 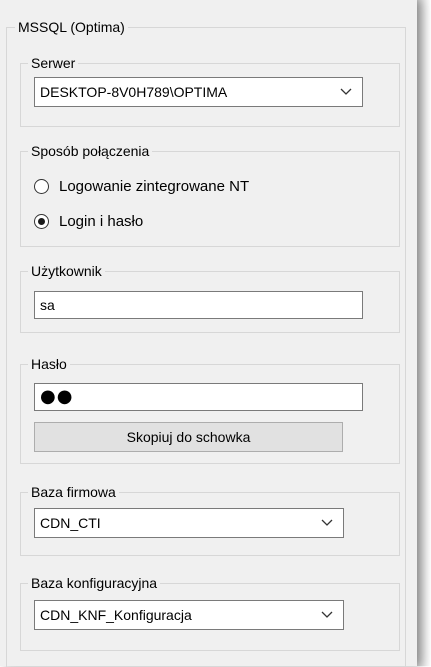 I want to click on radio-login-password: Login i hasło, so click(x=88, y=221).